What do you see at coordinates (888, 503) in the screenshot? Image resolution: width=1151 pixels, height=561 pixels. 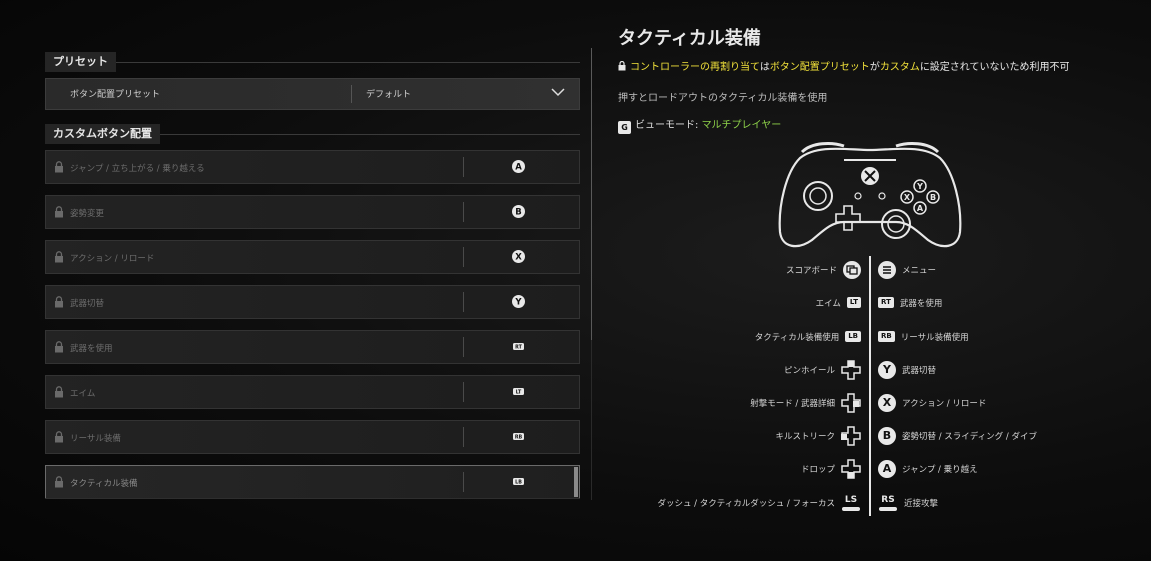 I see `rs-stick-icon: RS` at bounding box center [888, 503].